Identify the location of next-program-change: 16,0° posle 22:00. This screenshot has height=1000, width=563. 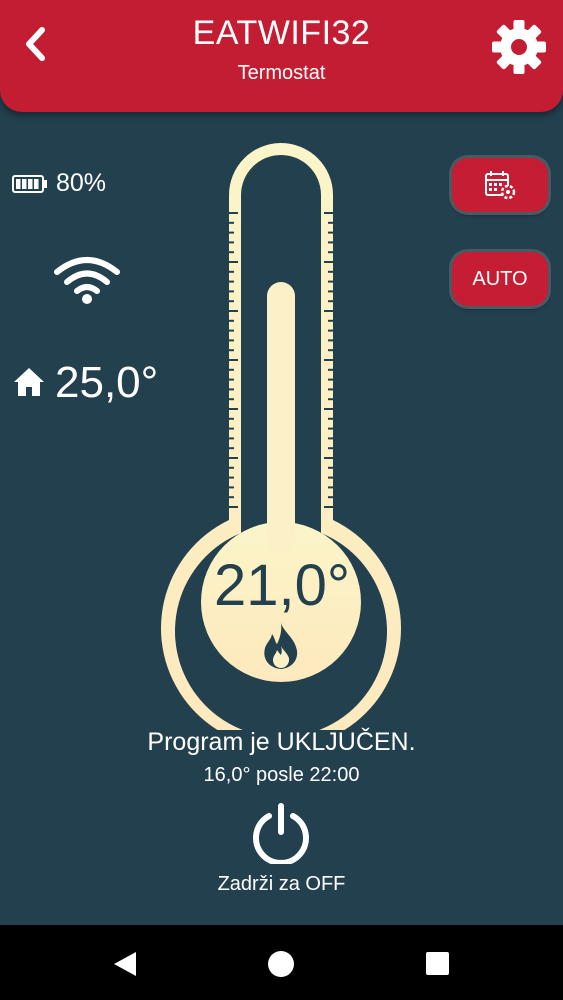
(281, 775).